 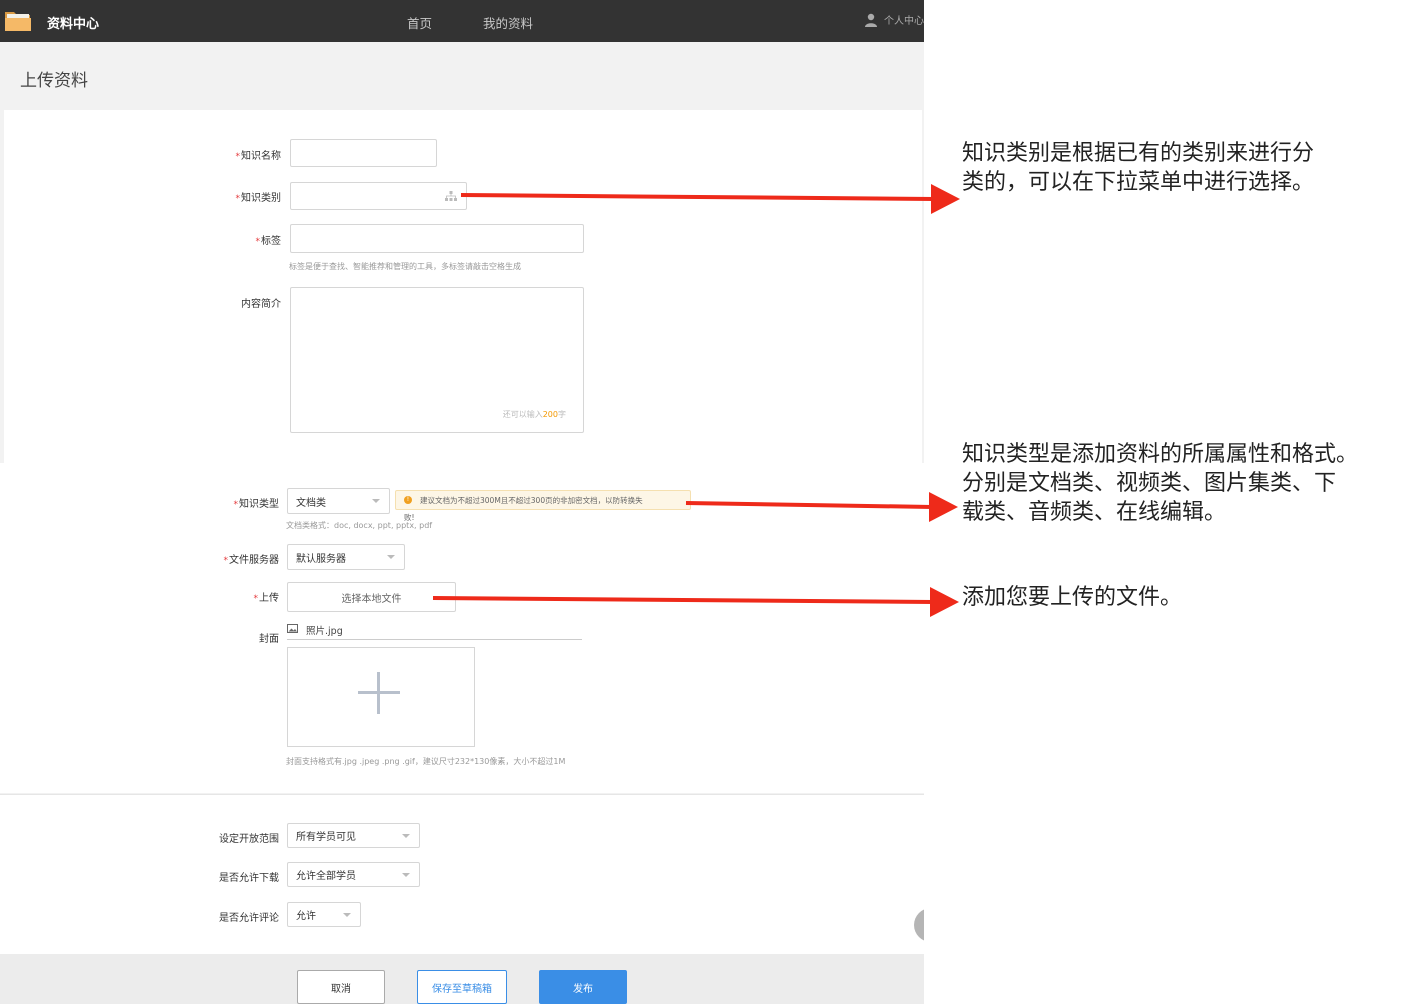 I want to click on allow-comment-label: 是否允许评论, so click(x=249, y=918).